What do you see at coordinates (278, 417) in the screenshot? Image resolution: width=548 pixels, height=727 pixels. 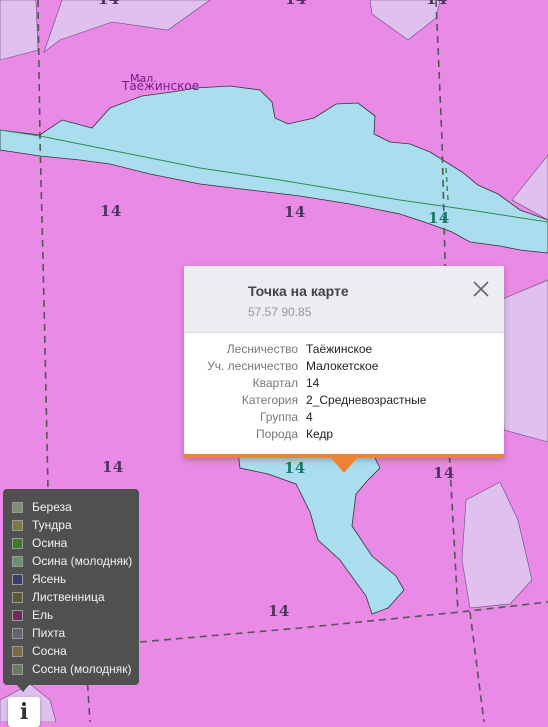 I see `attribute-key: Группа` at bounding box center [278, 417].